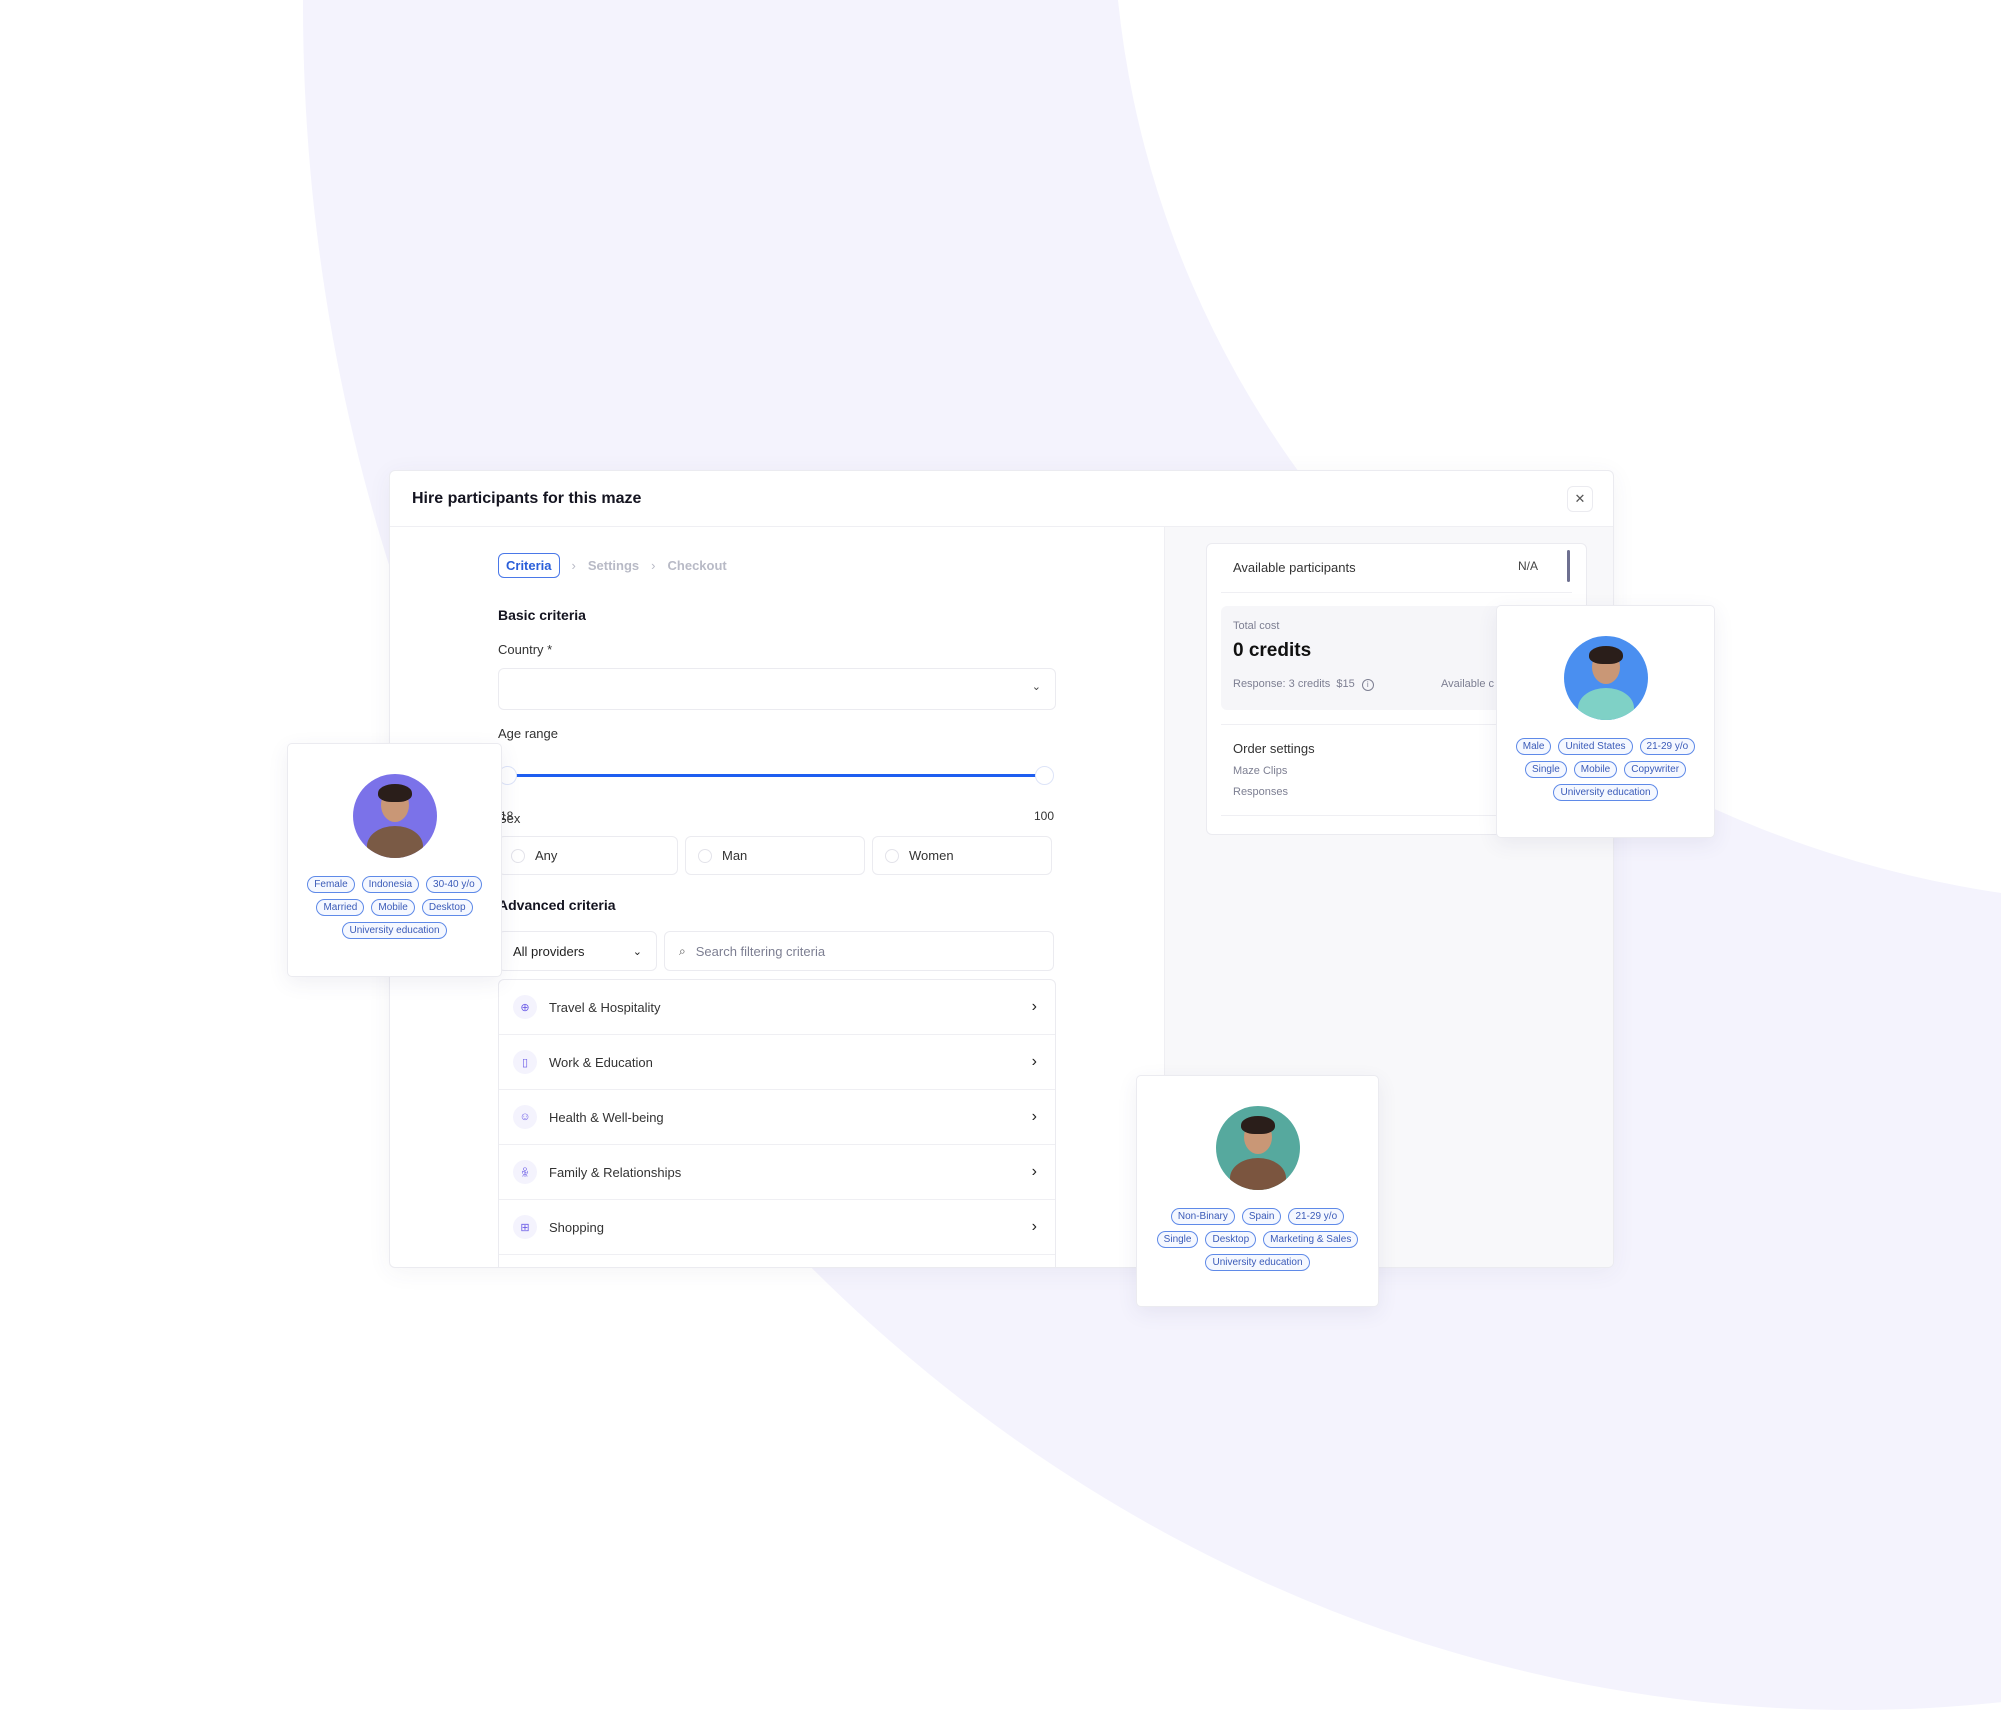 The width and height of the screenshot is (2001, 1735). What do you see at coordinates (1595, 746) in the screenshot?
I see `tag: United States` at bounding box center [1595, 746].